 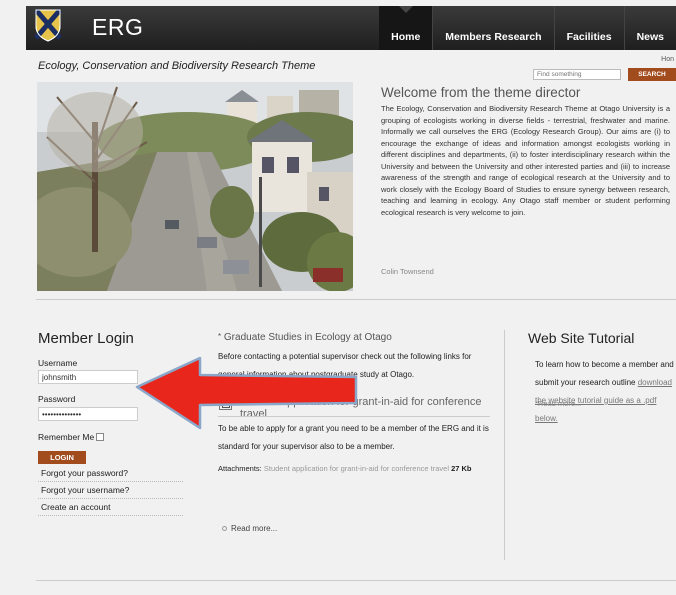 I want to click on attachments-label: Attachments:, so click(x=240, y=468).